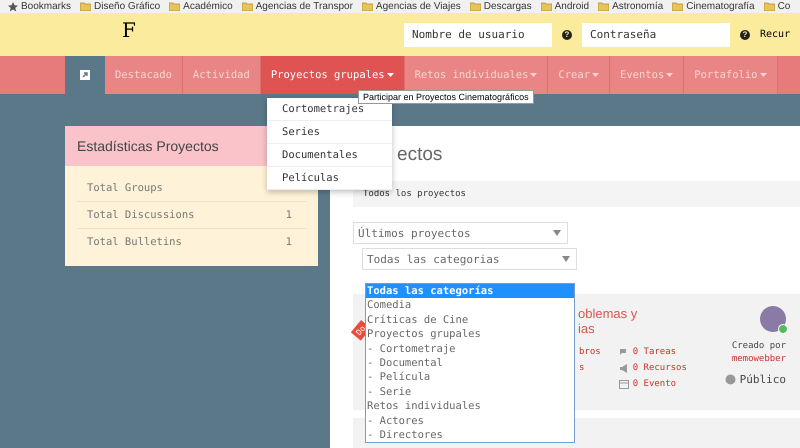 Image resolution: width=800 pixels, height=448 pixels. Describe the element at coordinates (501, 6) in the screenshot. I see `bookmark-item: Descargas` at that location.